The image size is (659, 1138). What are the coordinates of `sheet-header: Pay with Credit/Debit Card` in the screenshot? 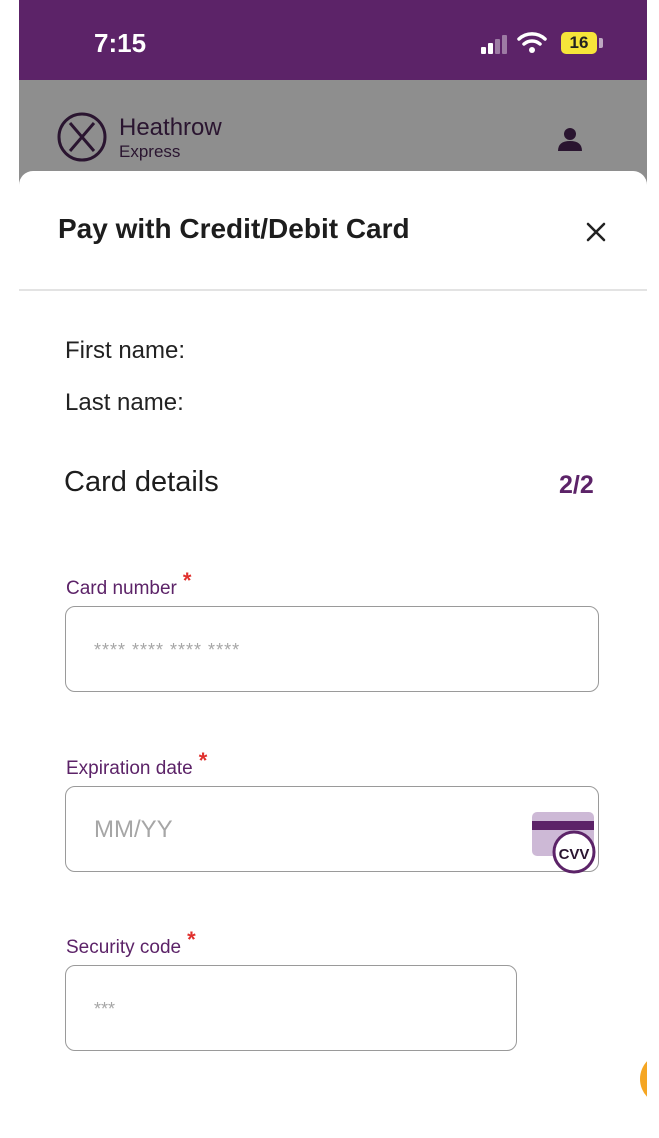 It's located at (333, 231).